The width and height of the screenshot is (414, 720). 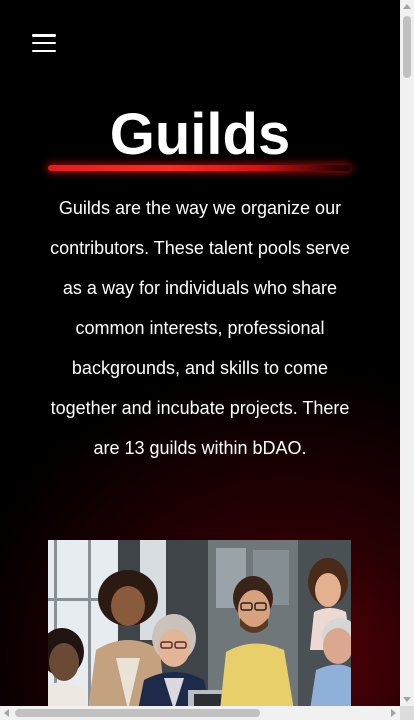 What do you see at coordinates (199, 168) in the screenshot?
I see `title-underline` at bounding box center [199, 168].